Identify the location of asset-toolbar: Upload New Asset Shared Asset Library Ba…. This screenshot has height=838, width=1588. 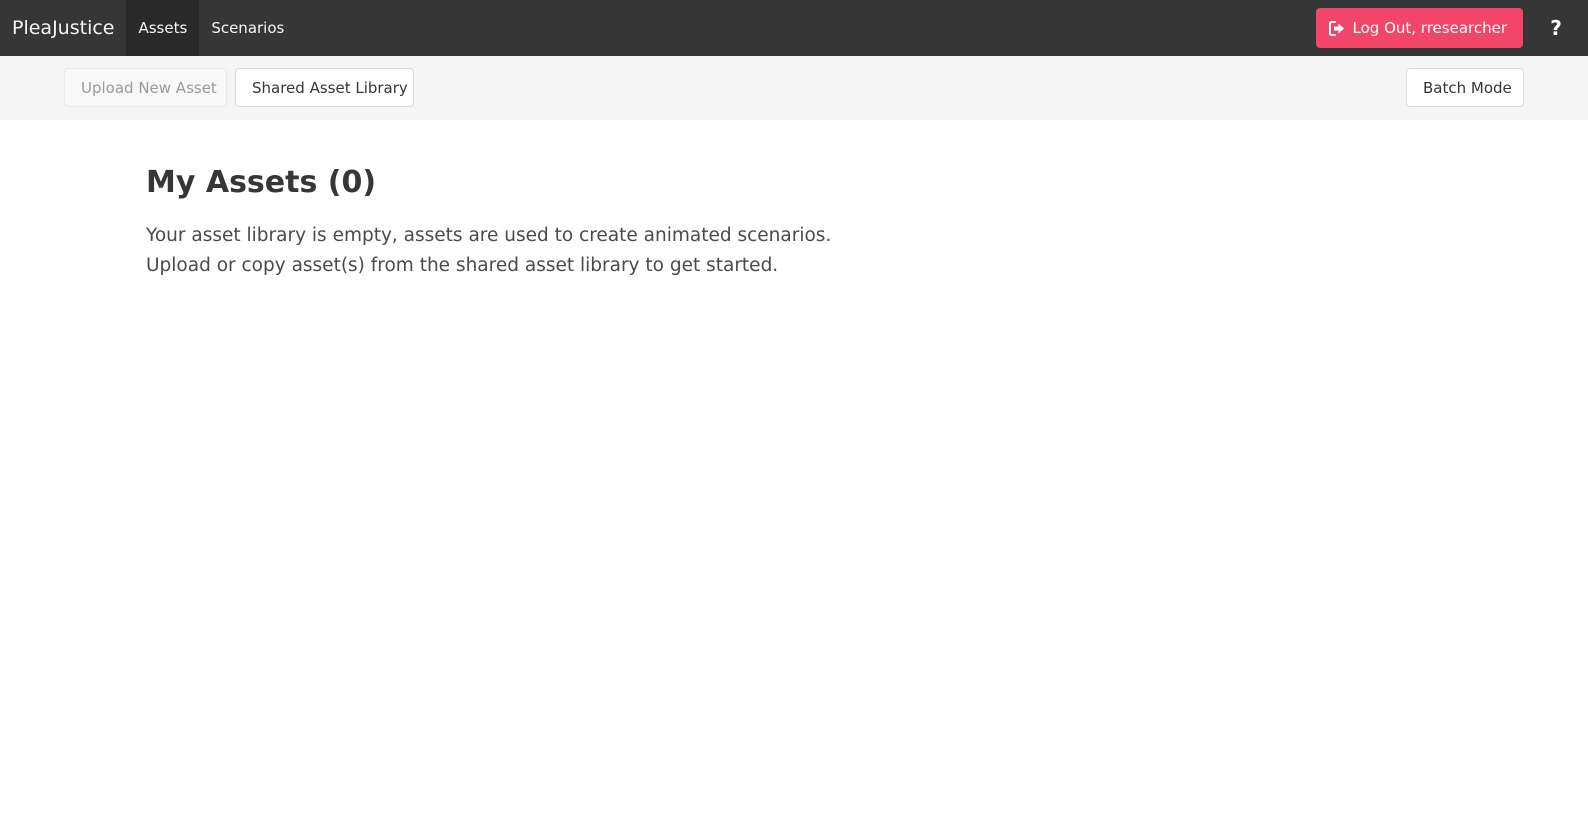
(794, 88).